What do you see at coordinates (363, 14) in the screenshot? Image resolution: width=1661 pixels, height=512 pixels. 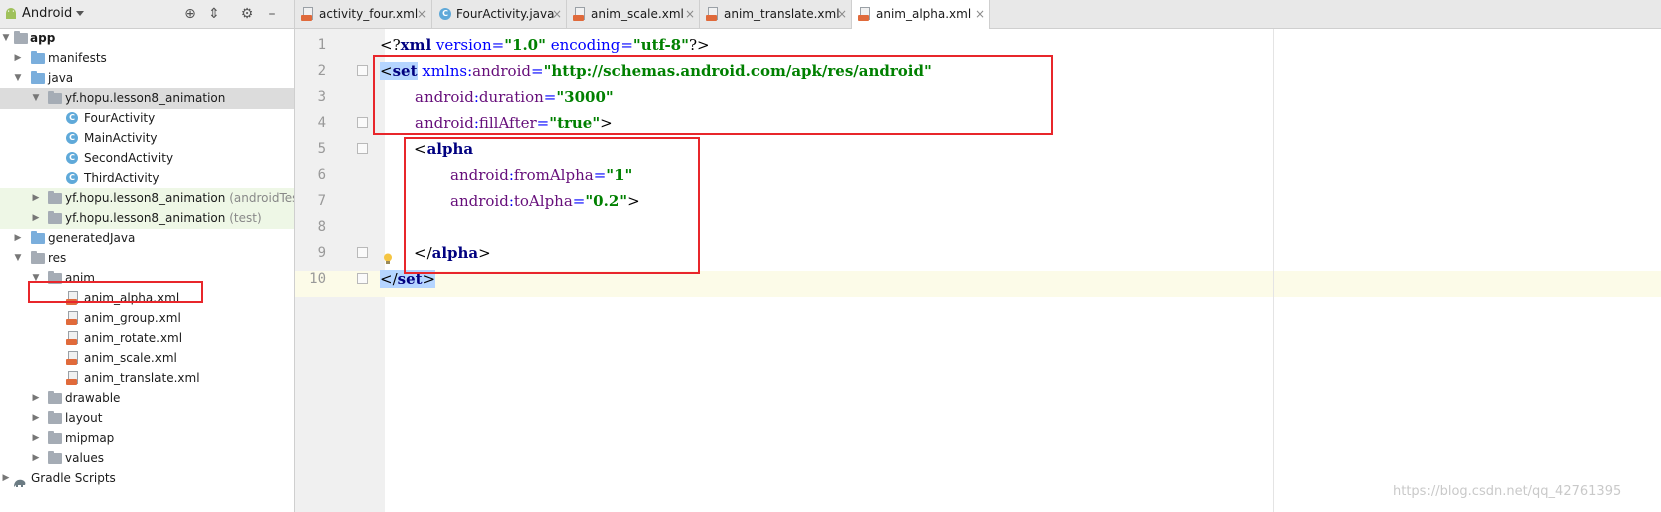 I see `tab-activity-four-xml: activity_four.xml ×` at bounding box center [363, 14].